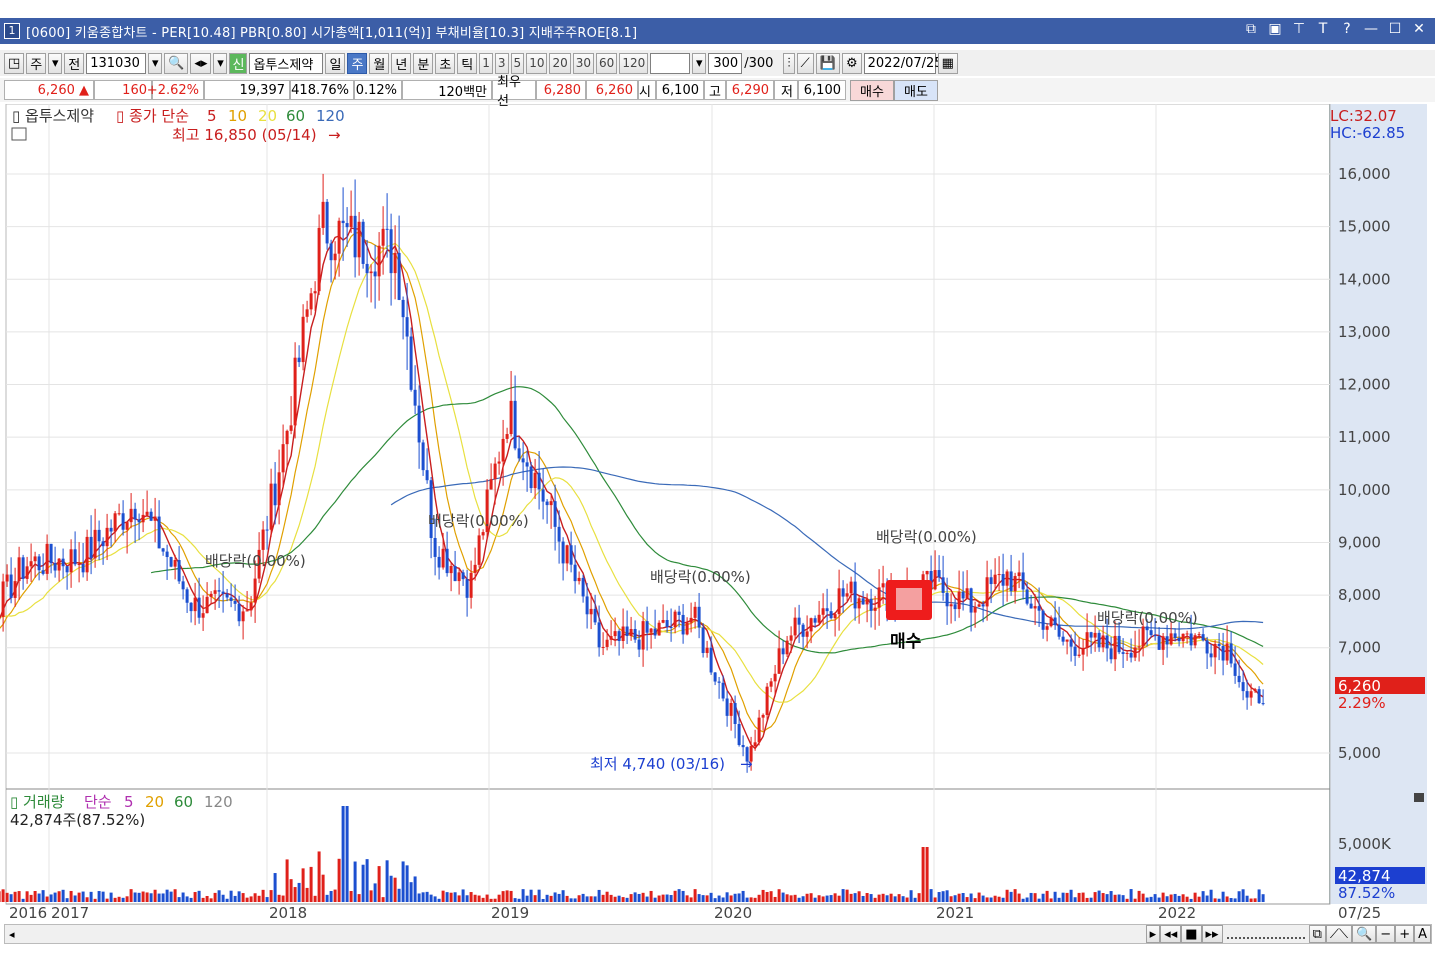  What do you see at coordinates (851, 63) in the screenshot?
I see `gear-icon: ⚙` at bounding box center [851, 63].